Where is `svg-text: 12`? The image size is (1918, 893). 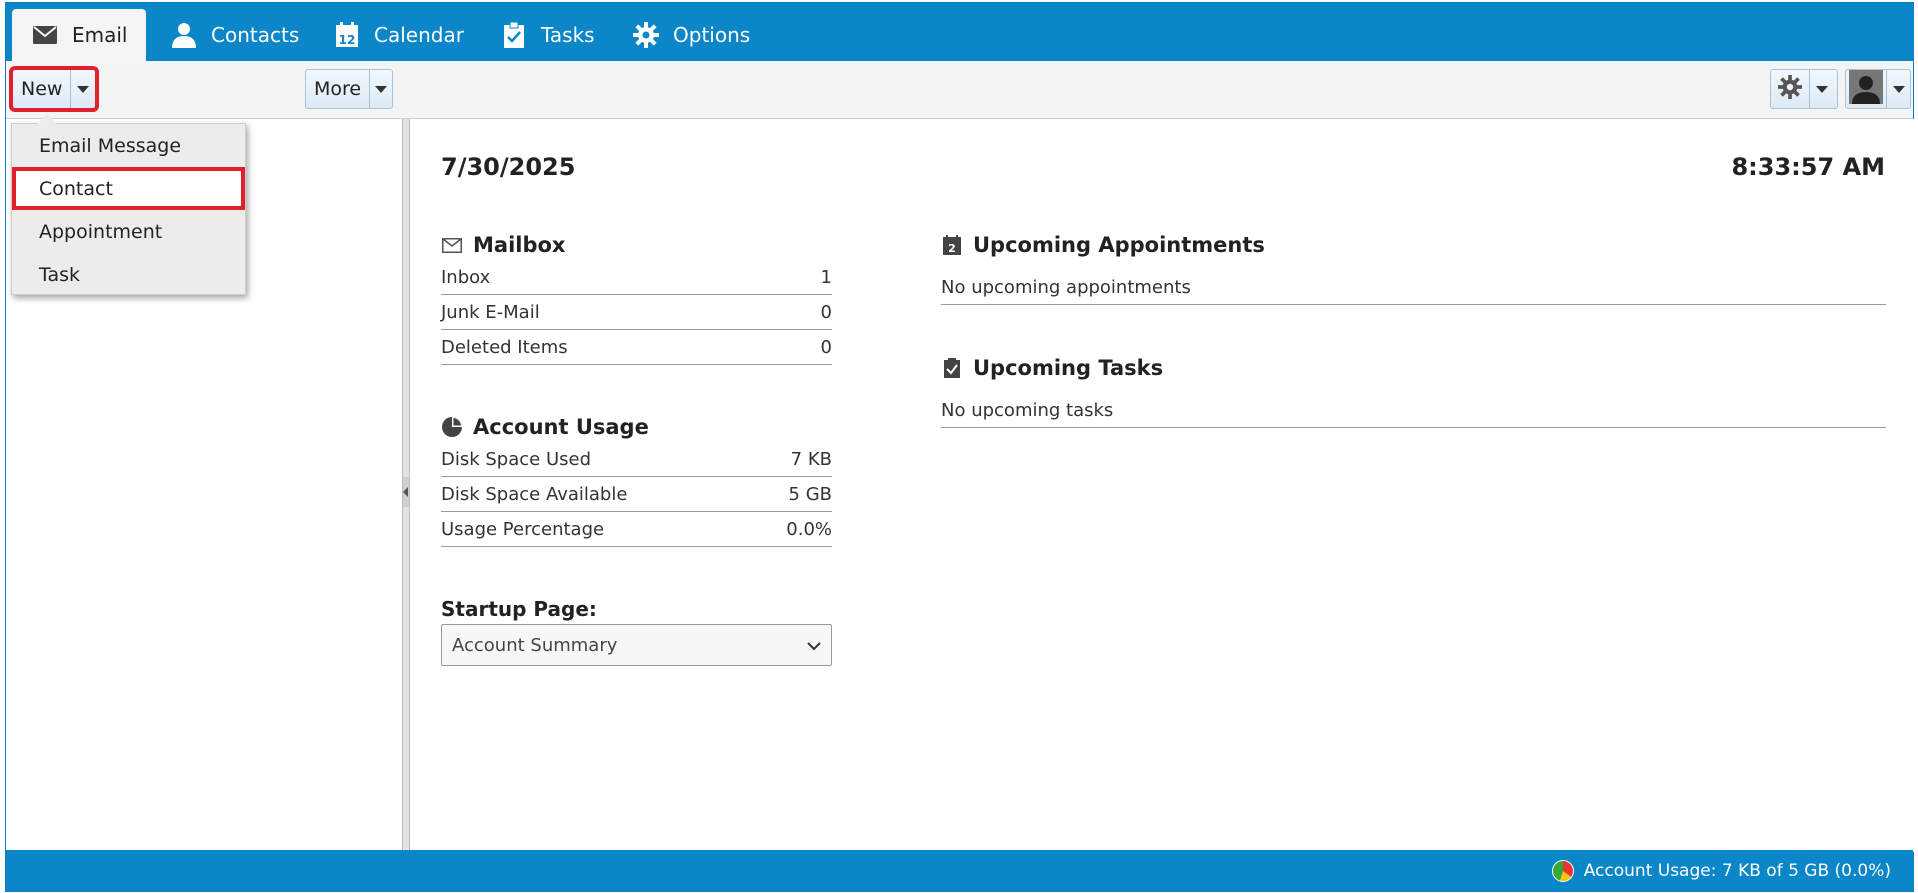
svg-text: 12 is located at coordinates (347, 40).